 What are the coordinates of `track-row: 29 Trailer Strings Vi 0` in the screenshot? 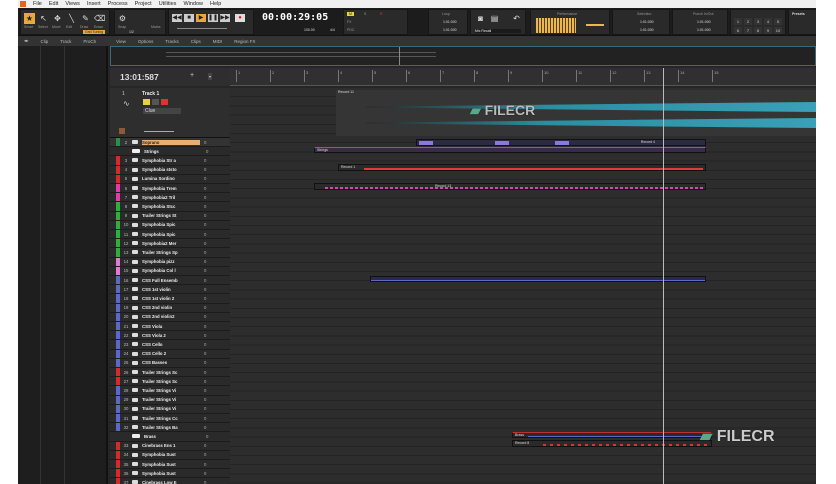 It's located at (170, 400).